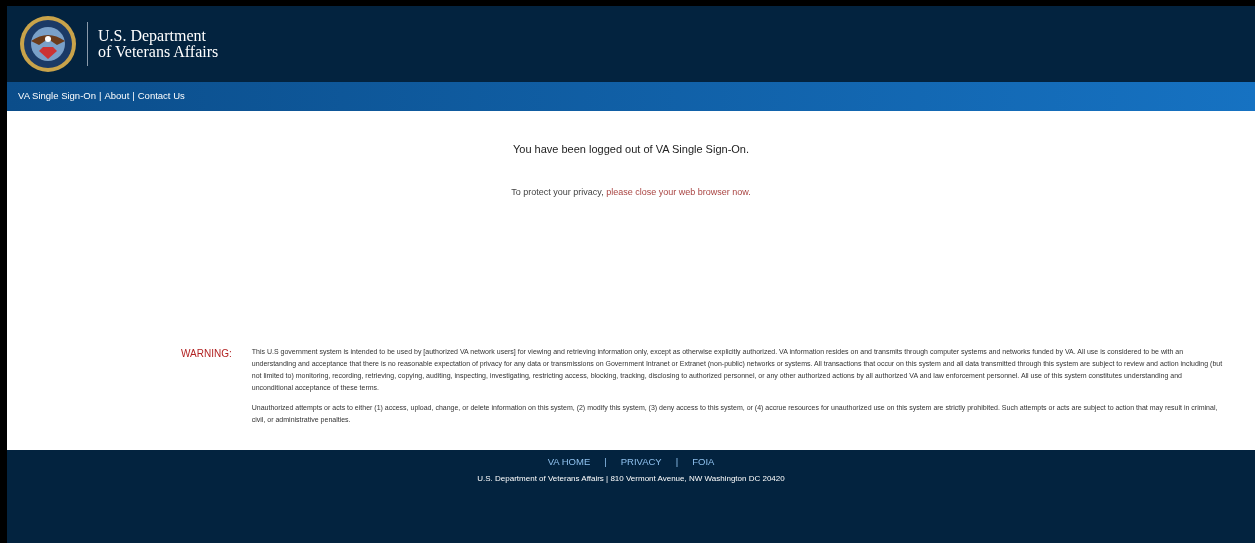  What do you see at coordinates (206, 354) in the screenshot?
I see `warning-label: WARNING:` at bounding box center [206, 354].